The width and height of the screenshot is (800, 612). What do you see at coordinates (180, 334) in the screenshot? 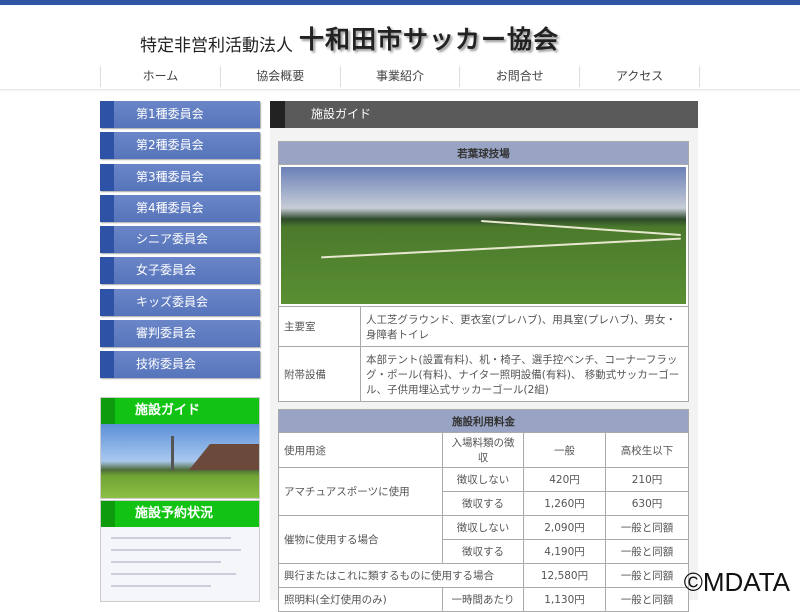
I see `sidebar-item-referee: 審判委員会` at bounding box center [180, 334].